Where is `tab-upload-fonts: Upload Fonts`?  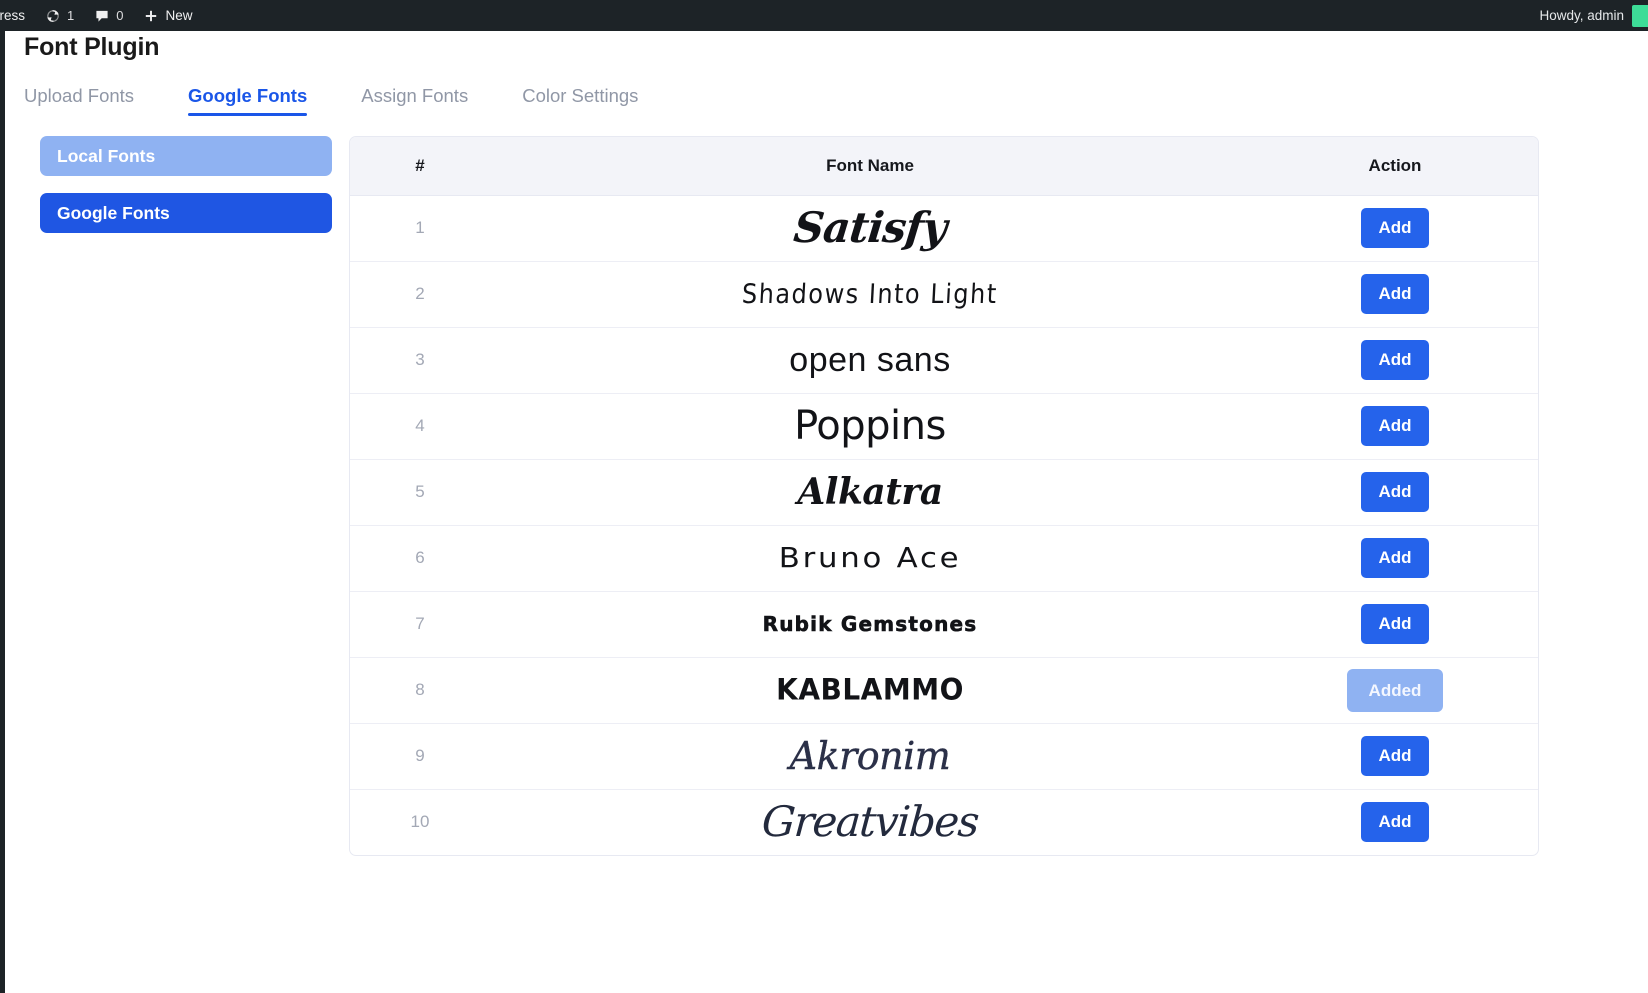 tab-upload-fonts: Upload Fonts is located at coordinates (79, 97).